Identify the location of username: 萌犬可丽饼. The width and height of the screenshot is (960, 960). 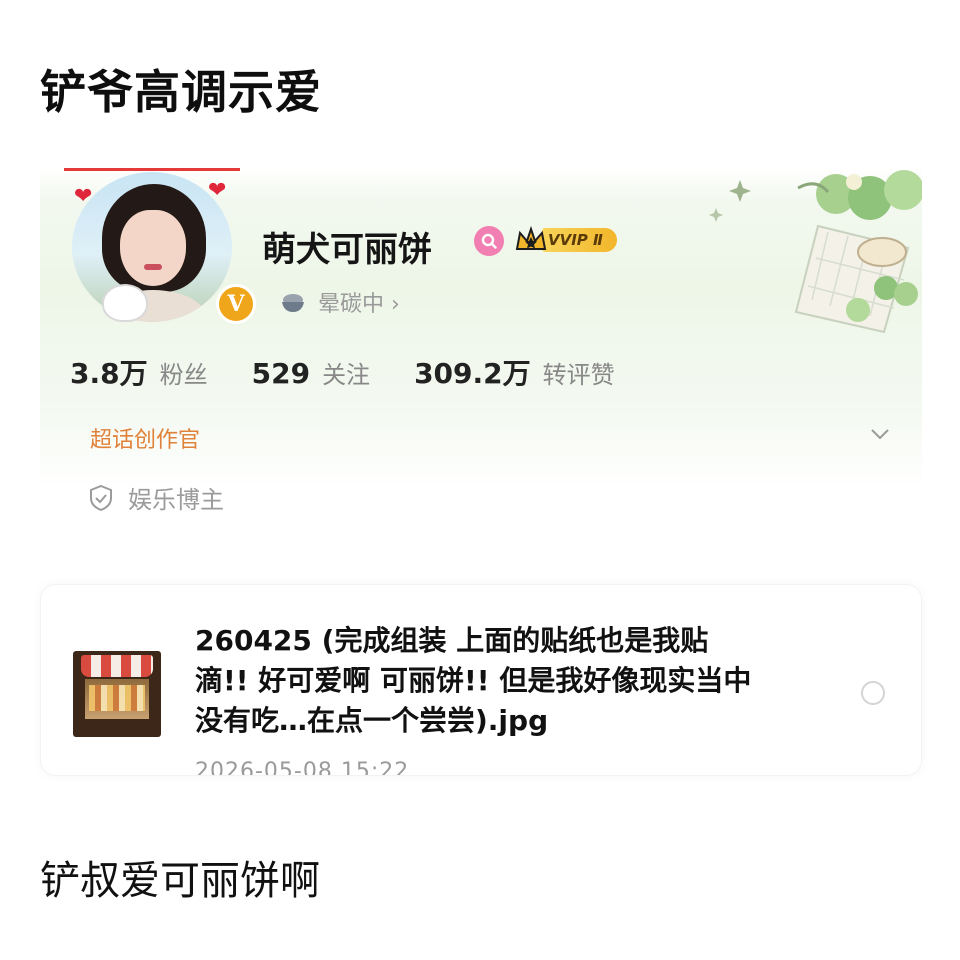
(347, 250).